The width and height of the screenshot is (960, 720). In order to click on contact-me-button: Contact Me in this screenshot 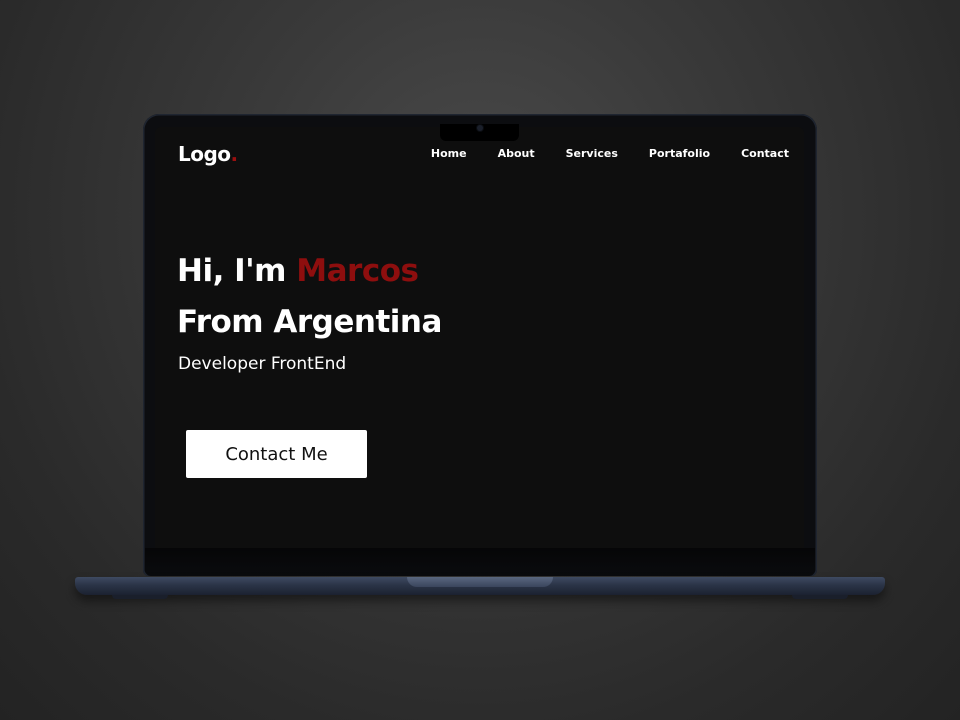, I will do `click(276, 454)`.